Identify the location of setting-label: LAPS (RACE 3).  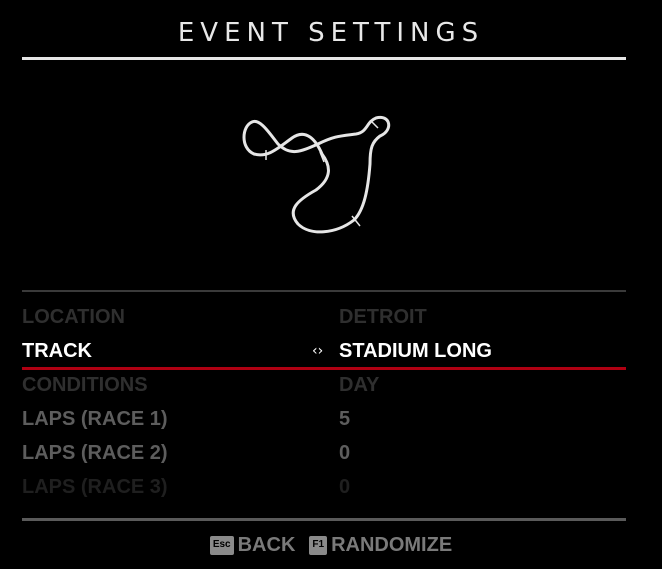
(95, 487).